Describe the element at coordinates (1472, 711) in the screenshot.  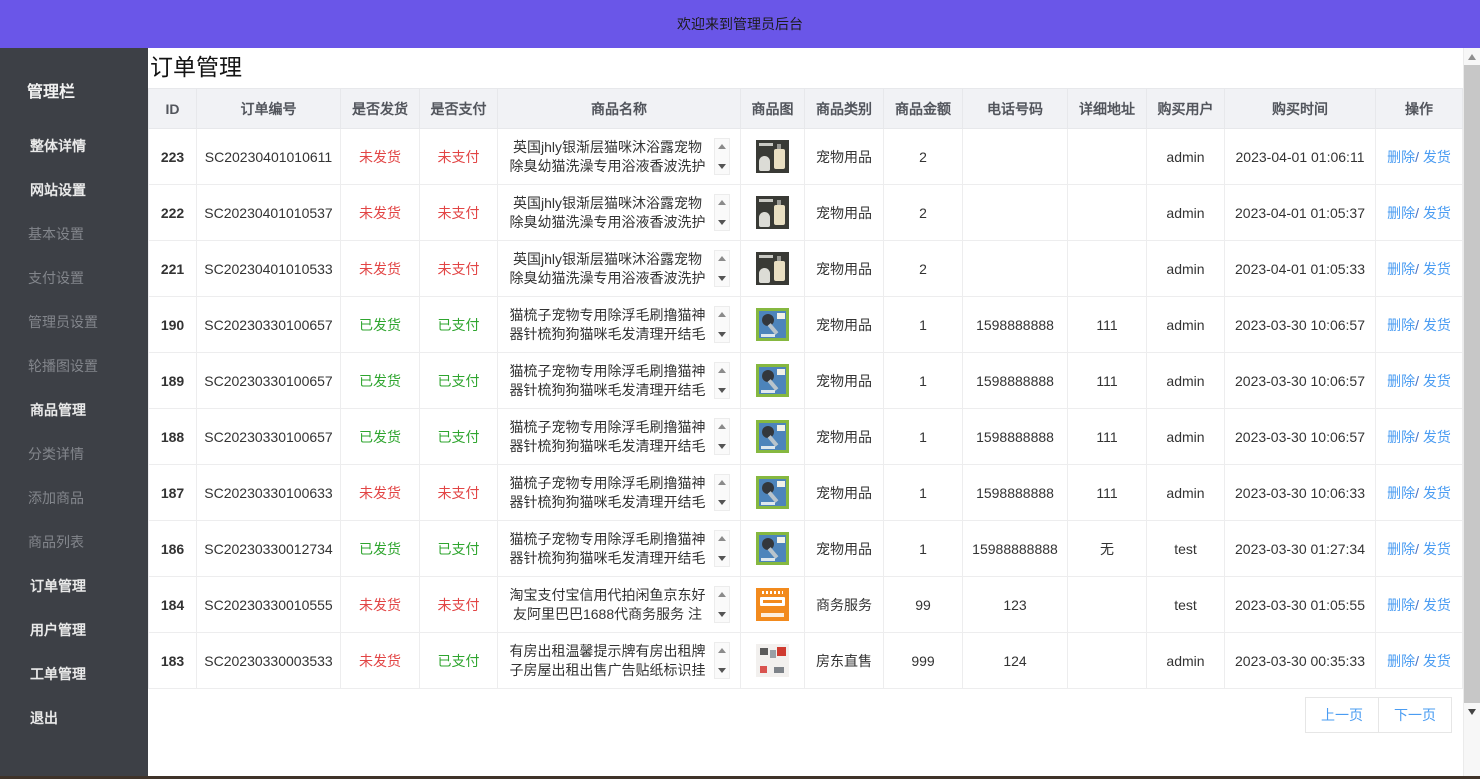
I see `scroll-down-icon` at that location.